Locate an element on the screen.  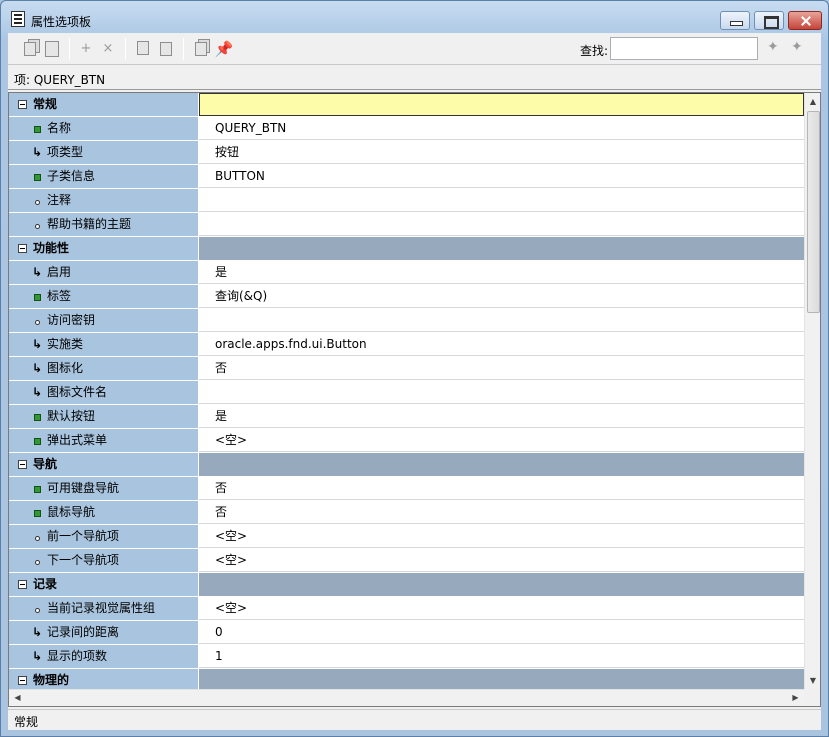
property-value: 0 is located at coordinates (501, 632).